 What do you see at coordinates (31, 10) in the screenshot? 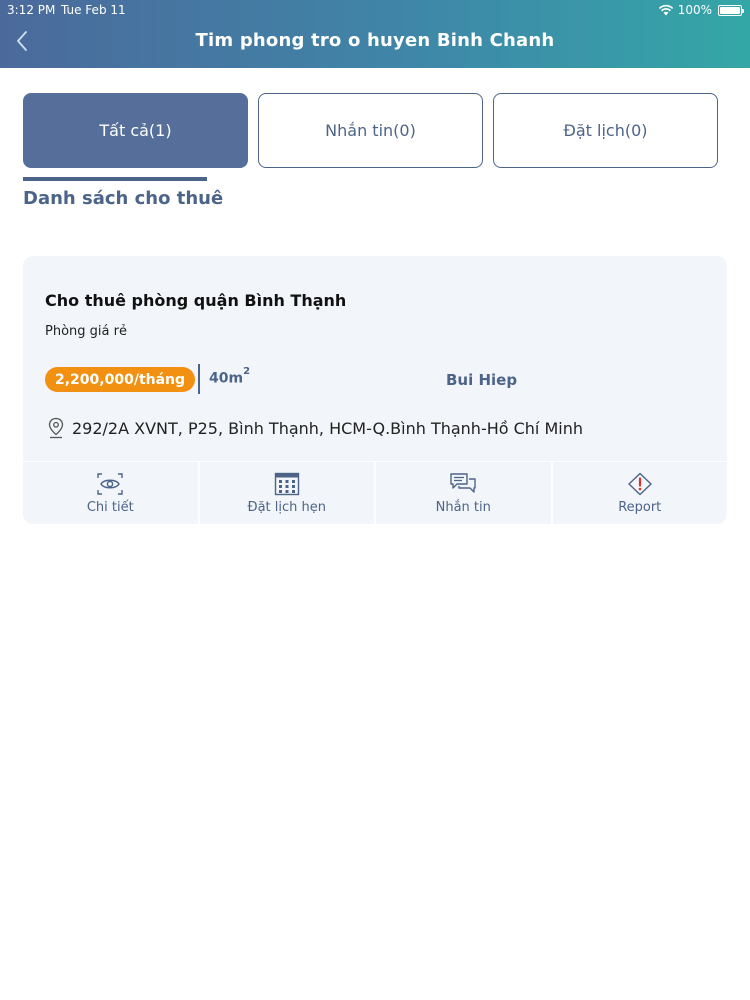
I see `status-time: 3:12 PM` at bounding box center [31, 10].